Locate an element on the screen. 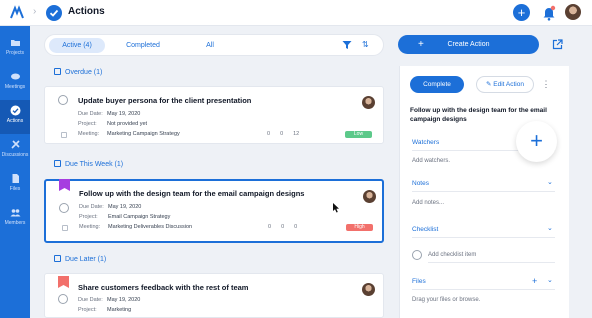  watchers-heading: Watchers is located at coordinates (426, 142).